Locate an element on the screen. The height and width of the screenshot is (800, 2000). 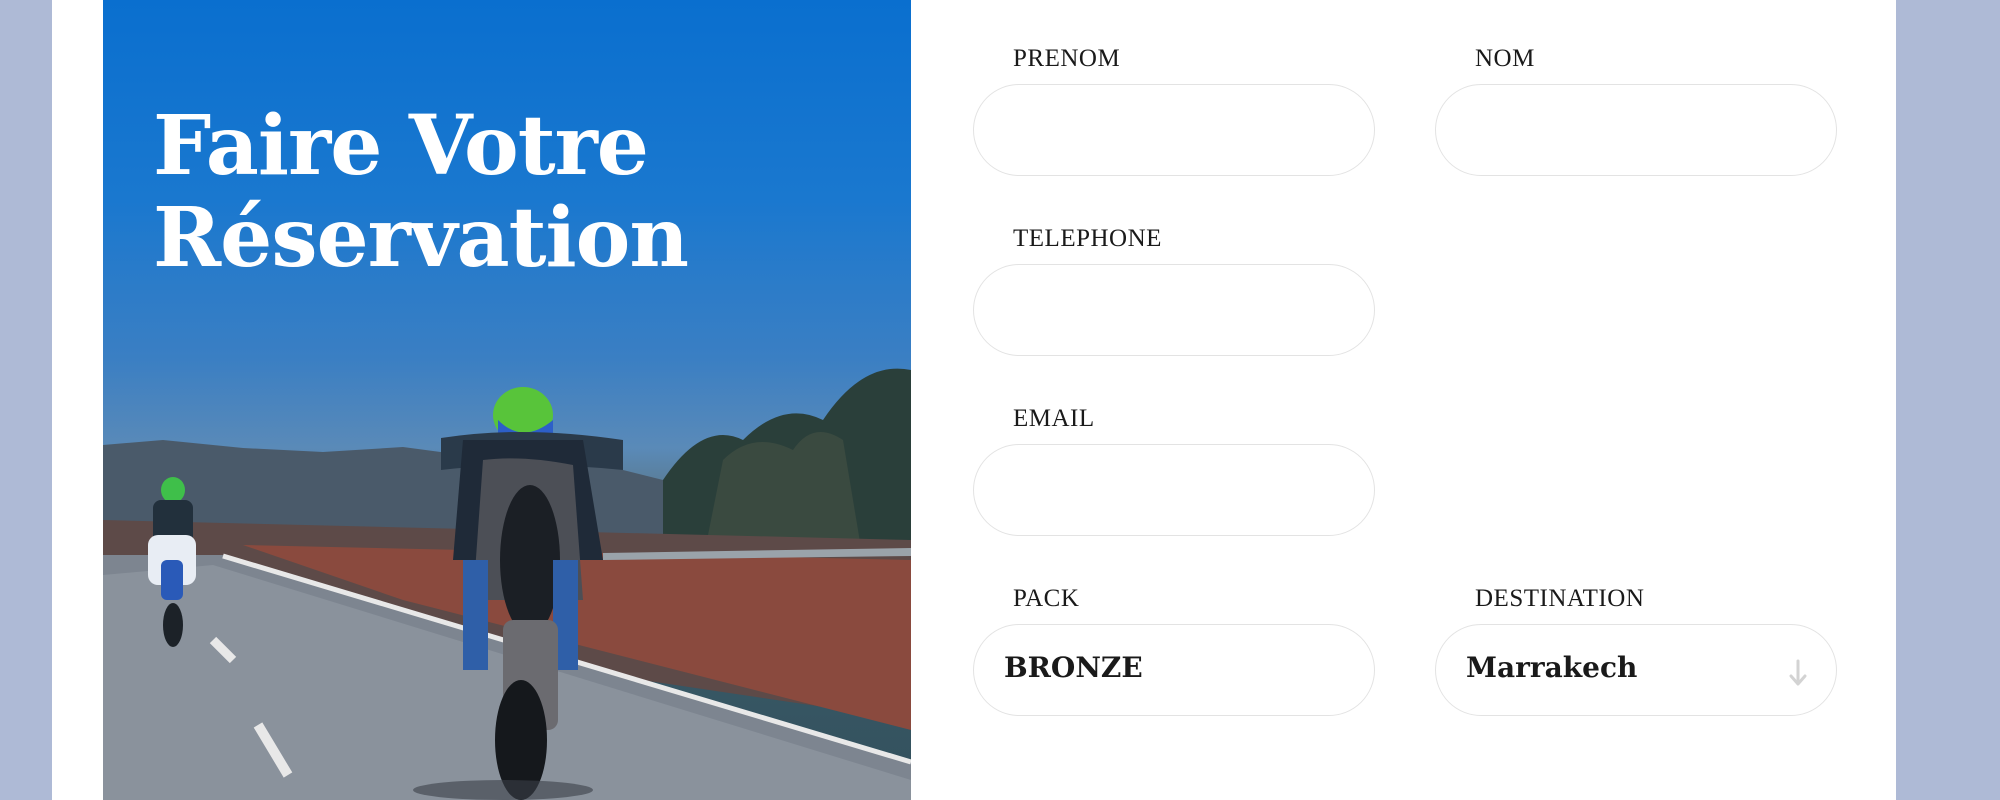
telephone-input is located at coordinates (1174, 310).